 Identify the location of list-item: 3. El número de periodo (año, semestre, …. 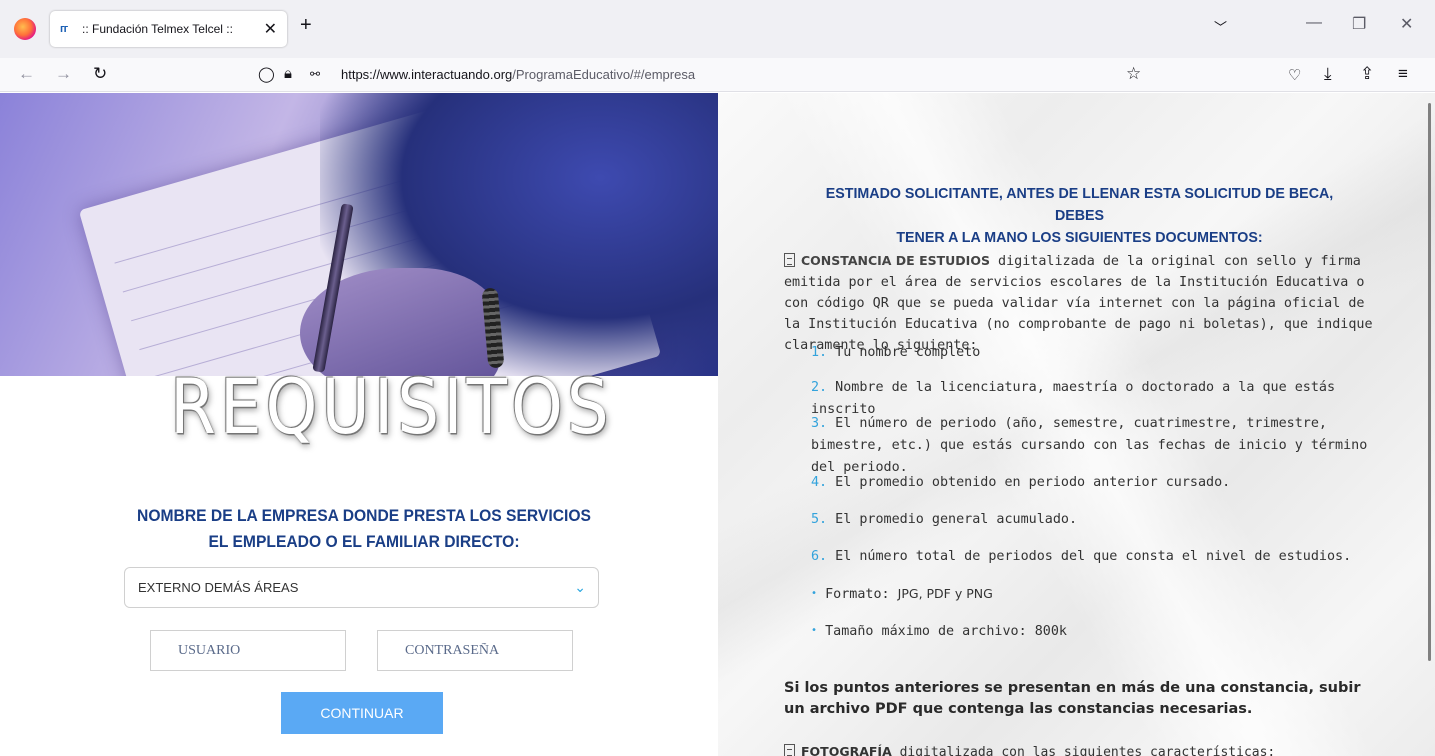
(1089, 445).